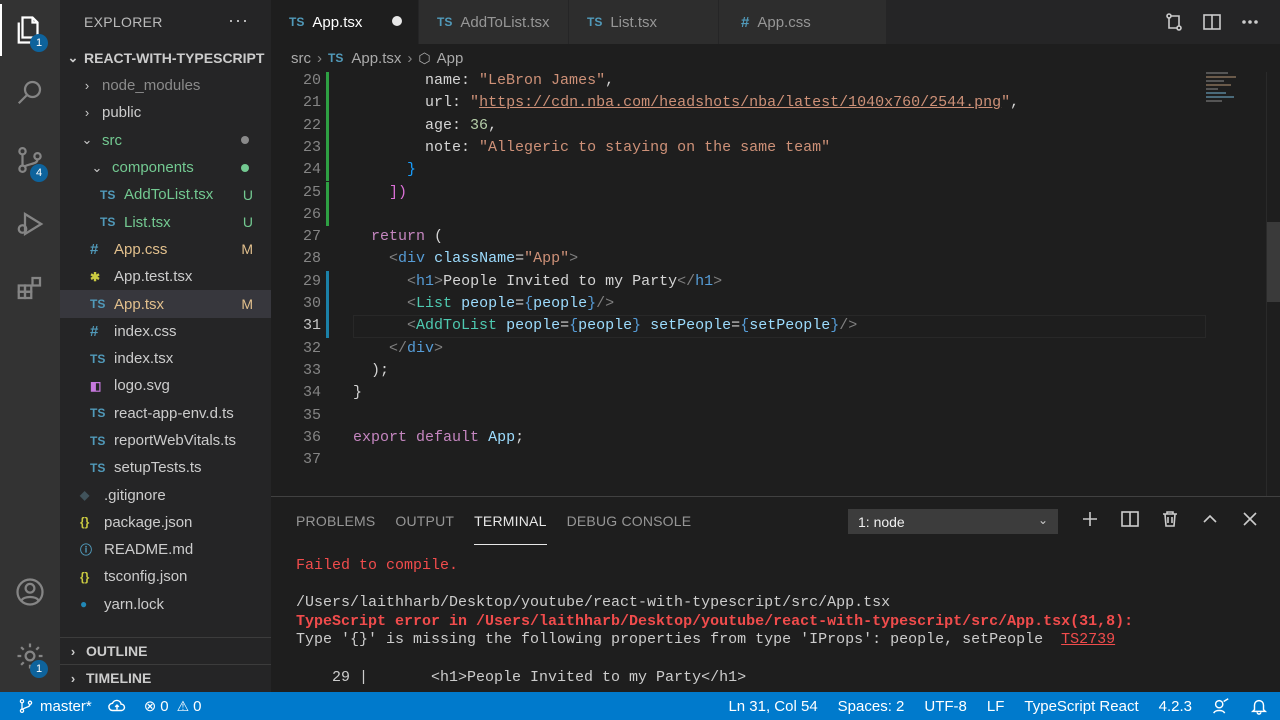  I want to click on settings-badge: 1, so click(39, 669).